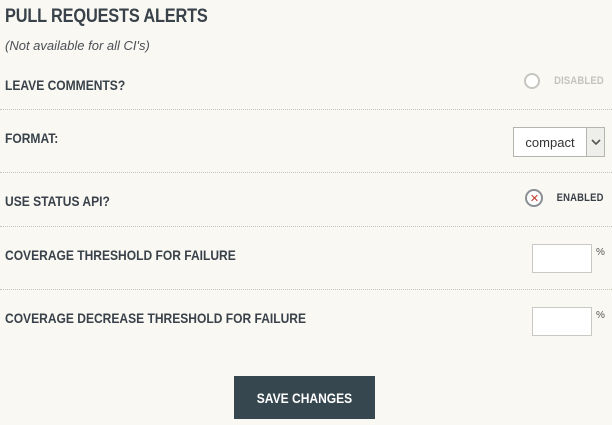 The width and height of the screenshot is (612, 425). I want to click on coverage-threshold-row: COVERAGE THRESHOLD FOR FAILURE %, so click(306, 258).